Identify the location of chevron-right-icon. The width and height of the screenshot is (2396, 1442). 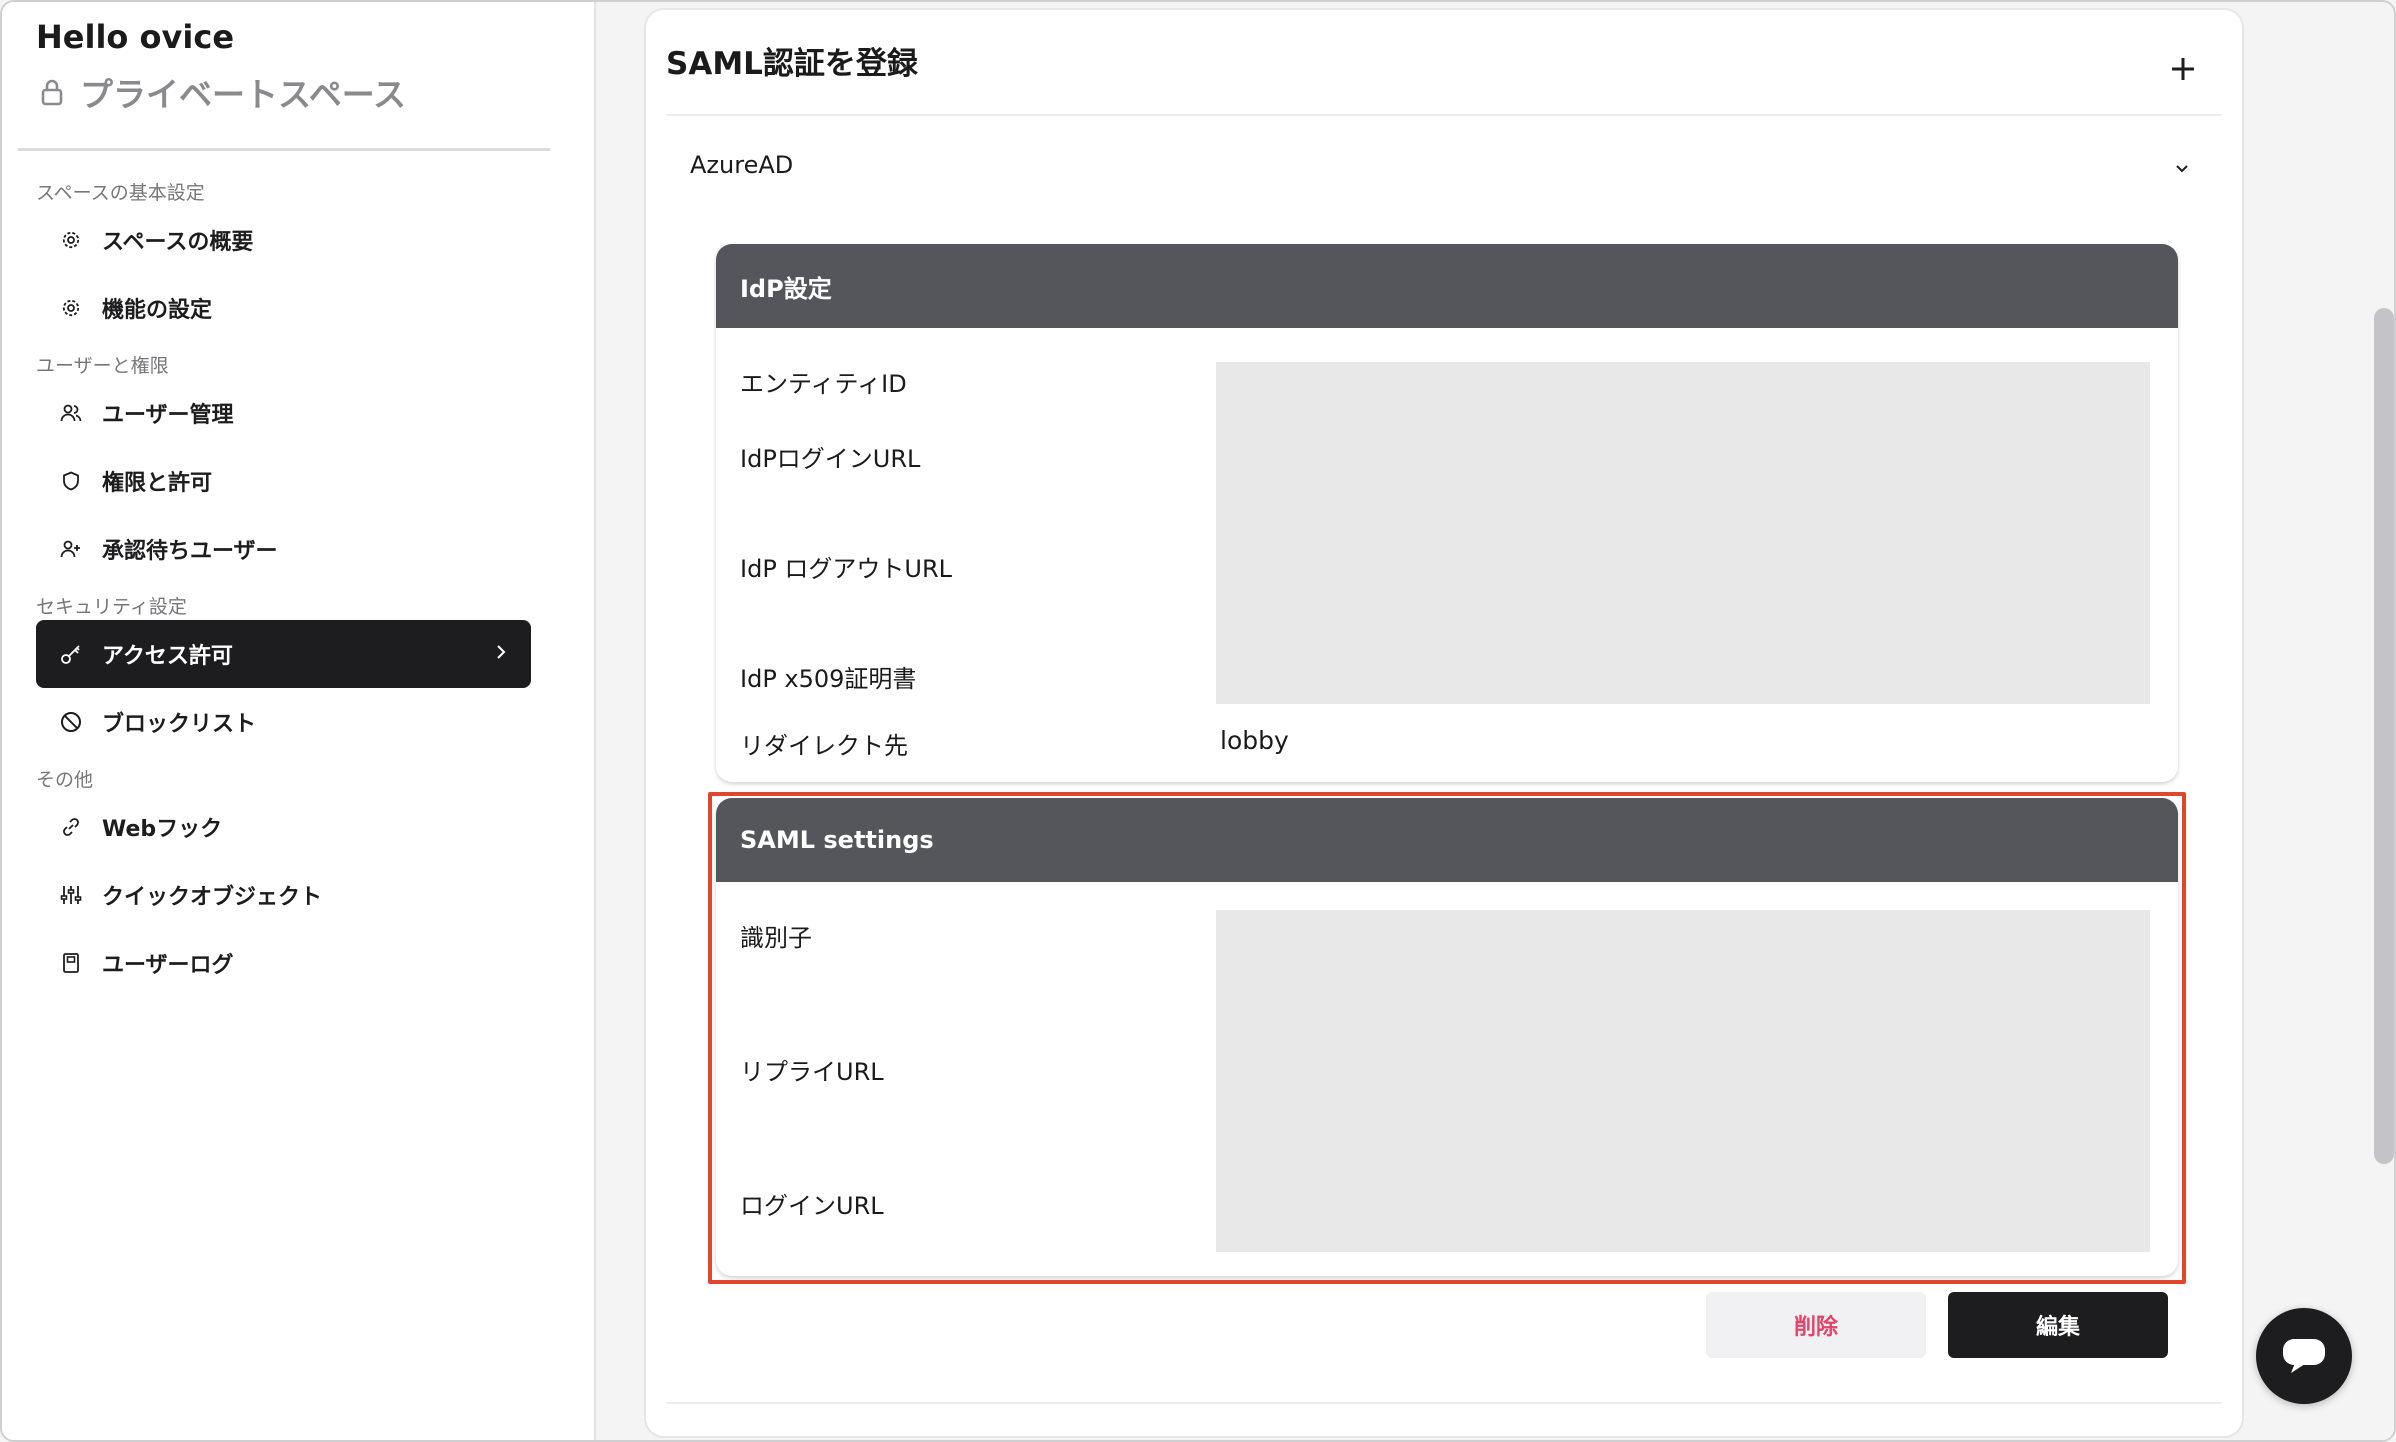
(501, 655).